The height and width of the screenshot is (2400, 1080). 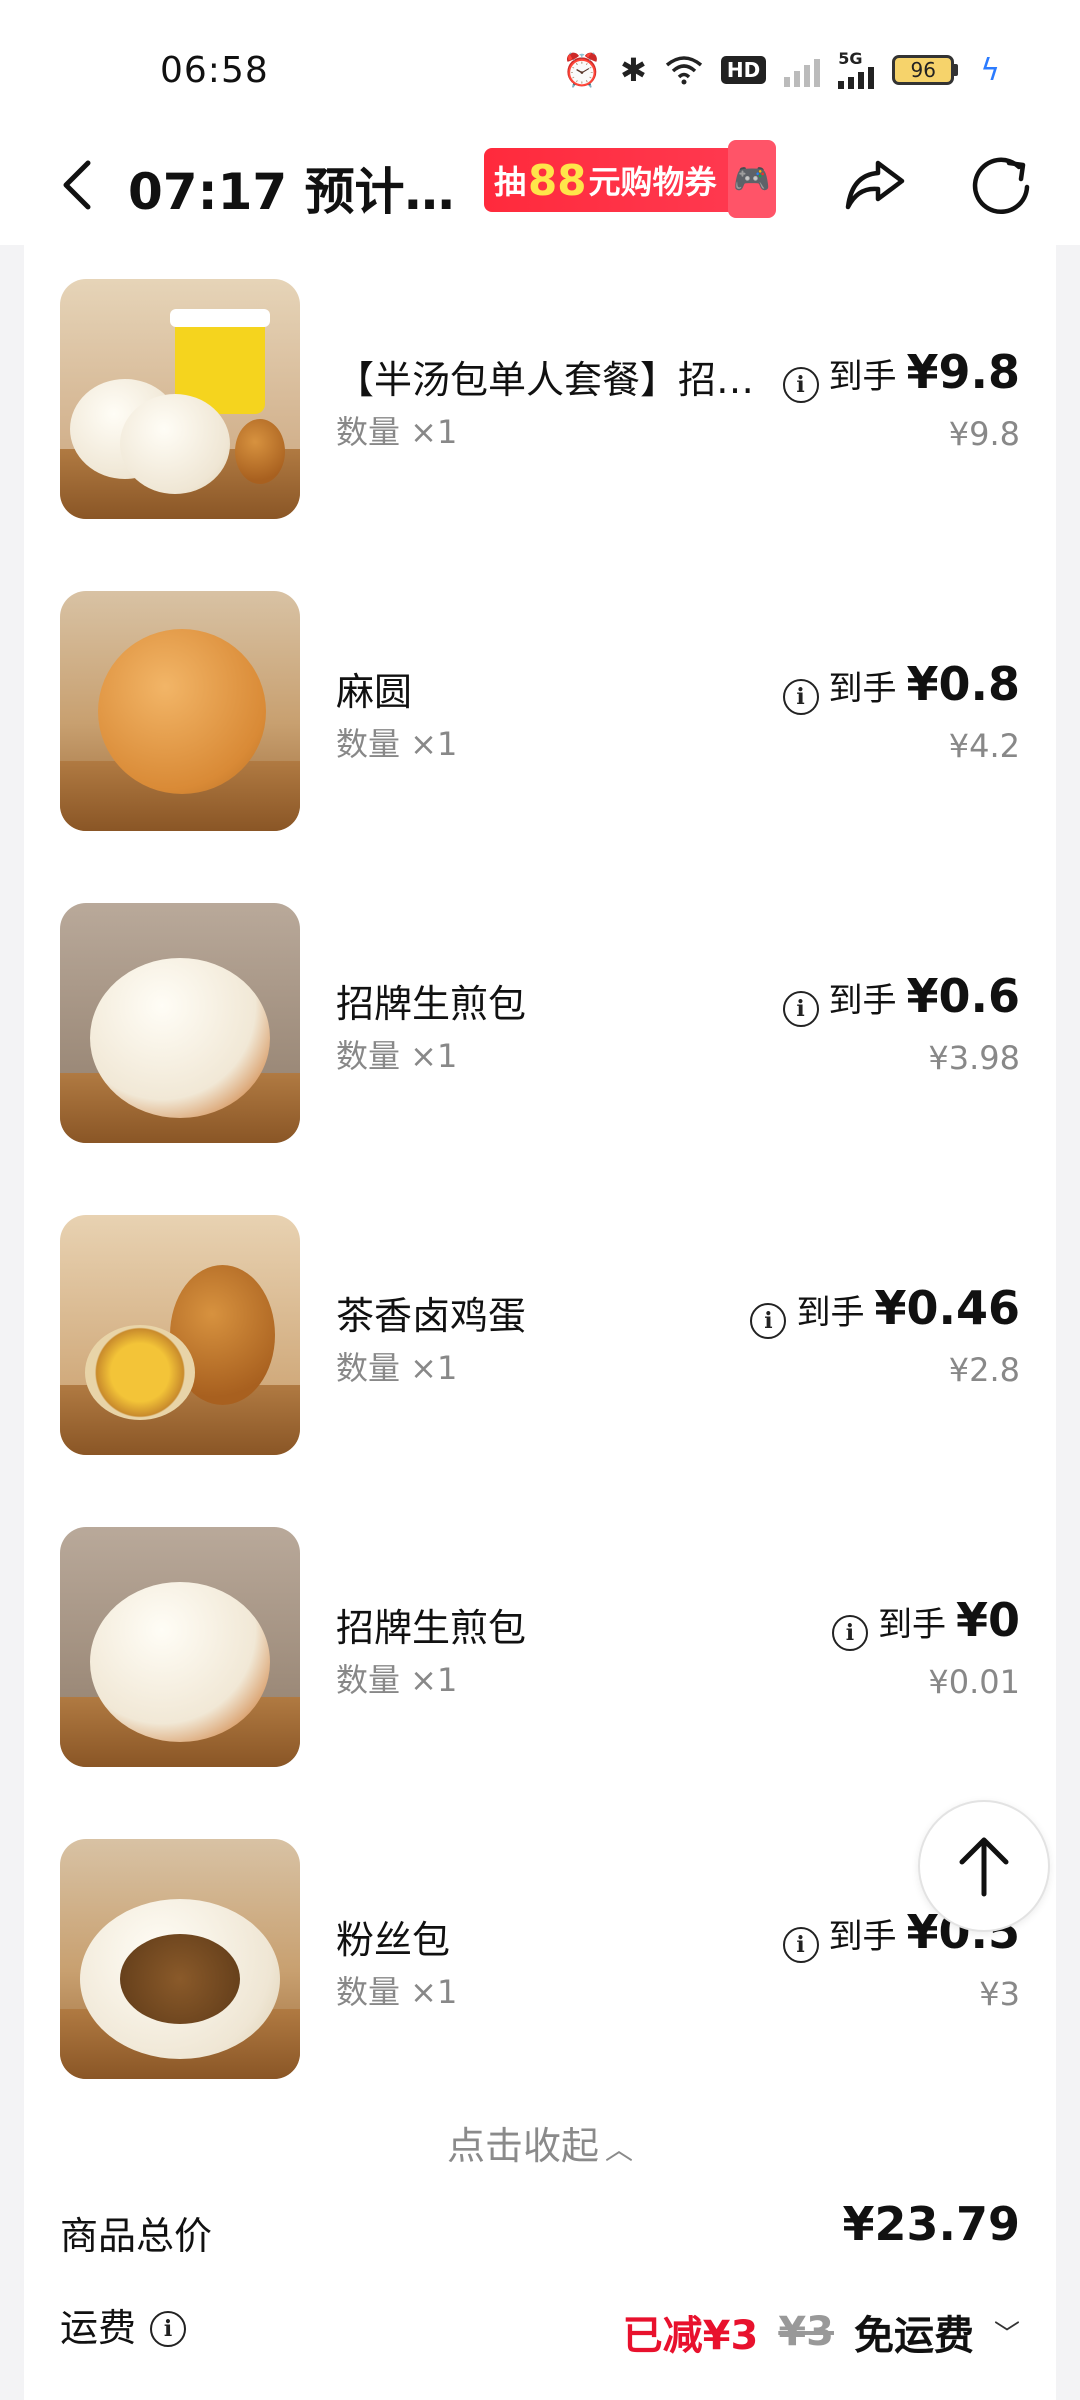 What do you see at coordinates (999, 1994) in the screenshot?
I see `original-price: ¥3` at bounding box center [999, 1994].